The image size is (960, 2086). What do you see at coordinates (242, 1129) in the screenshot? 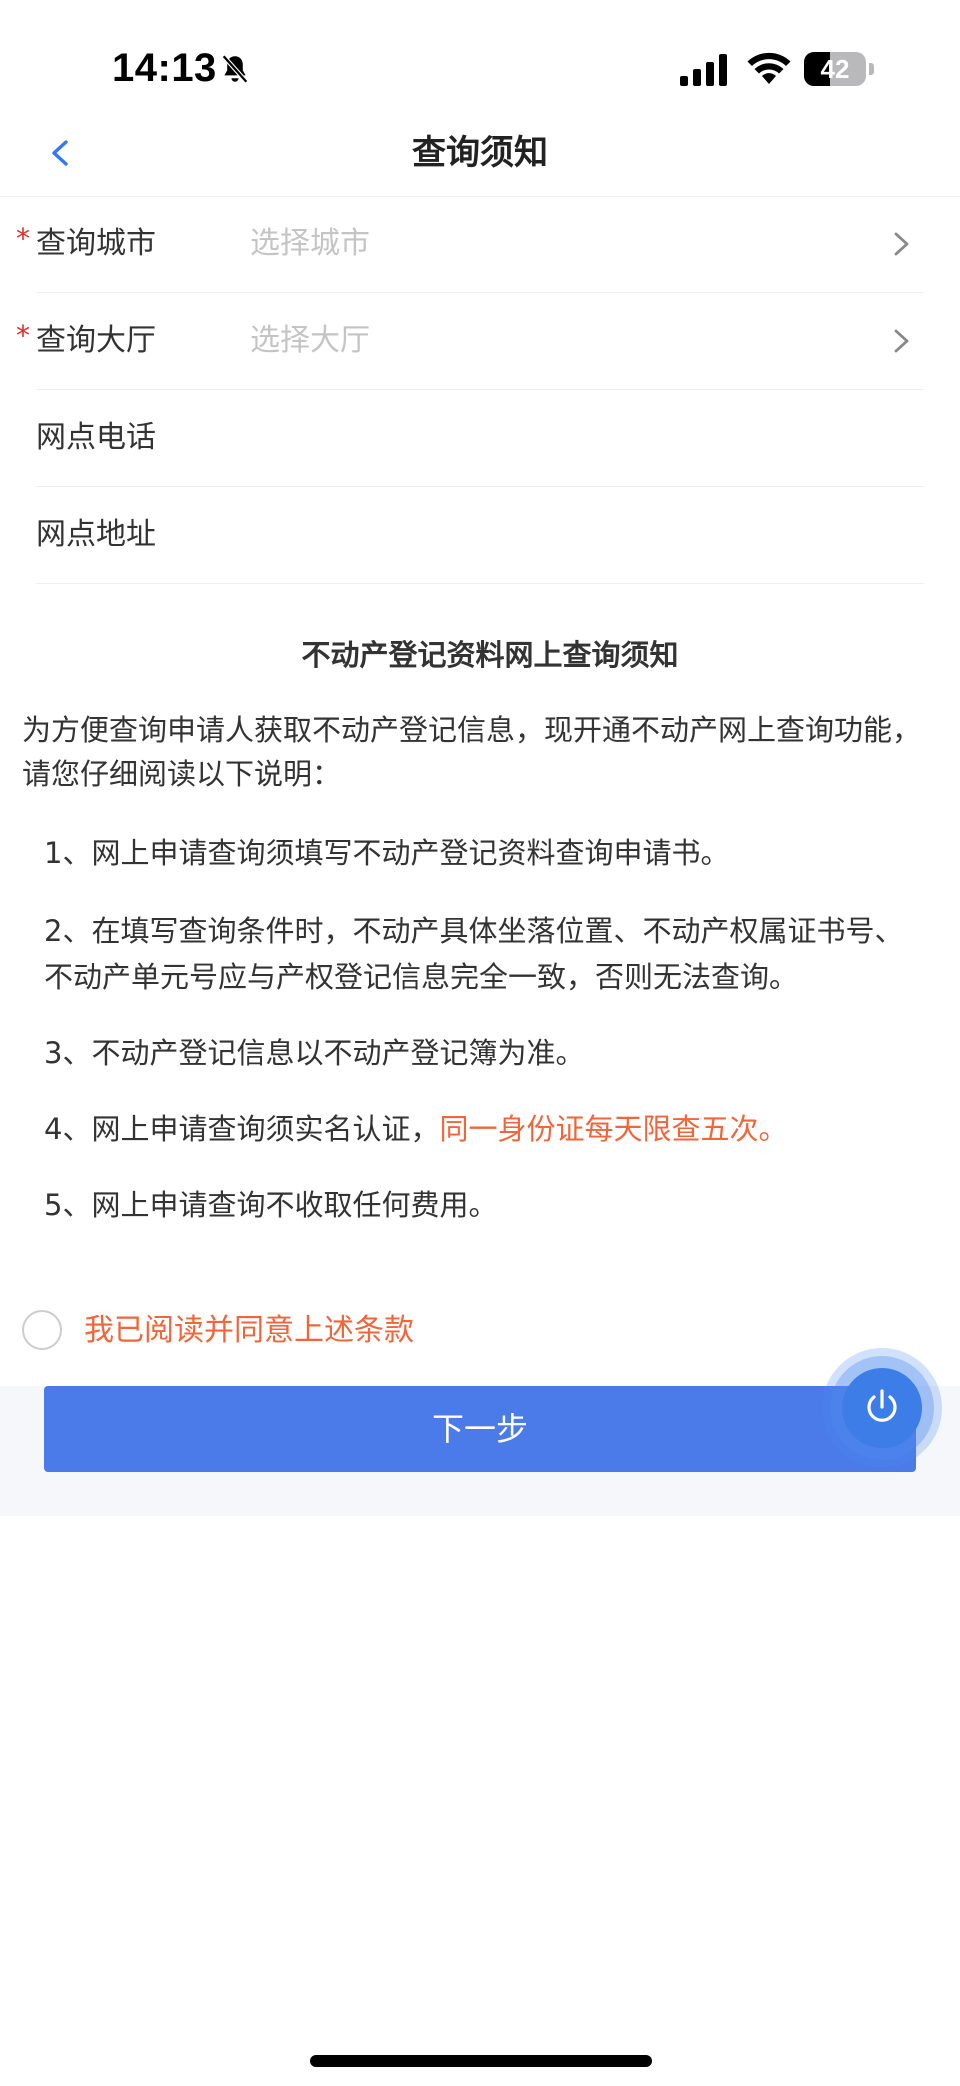
I see `notice-item-4-text: 4、网上申请查询须实名认证，` at bounding box center [242, 1129].